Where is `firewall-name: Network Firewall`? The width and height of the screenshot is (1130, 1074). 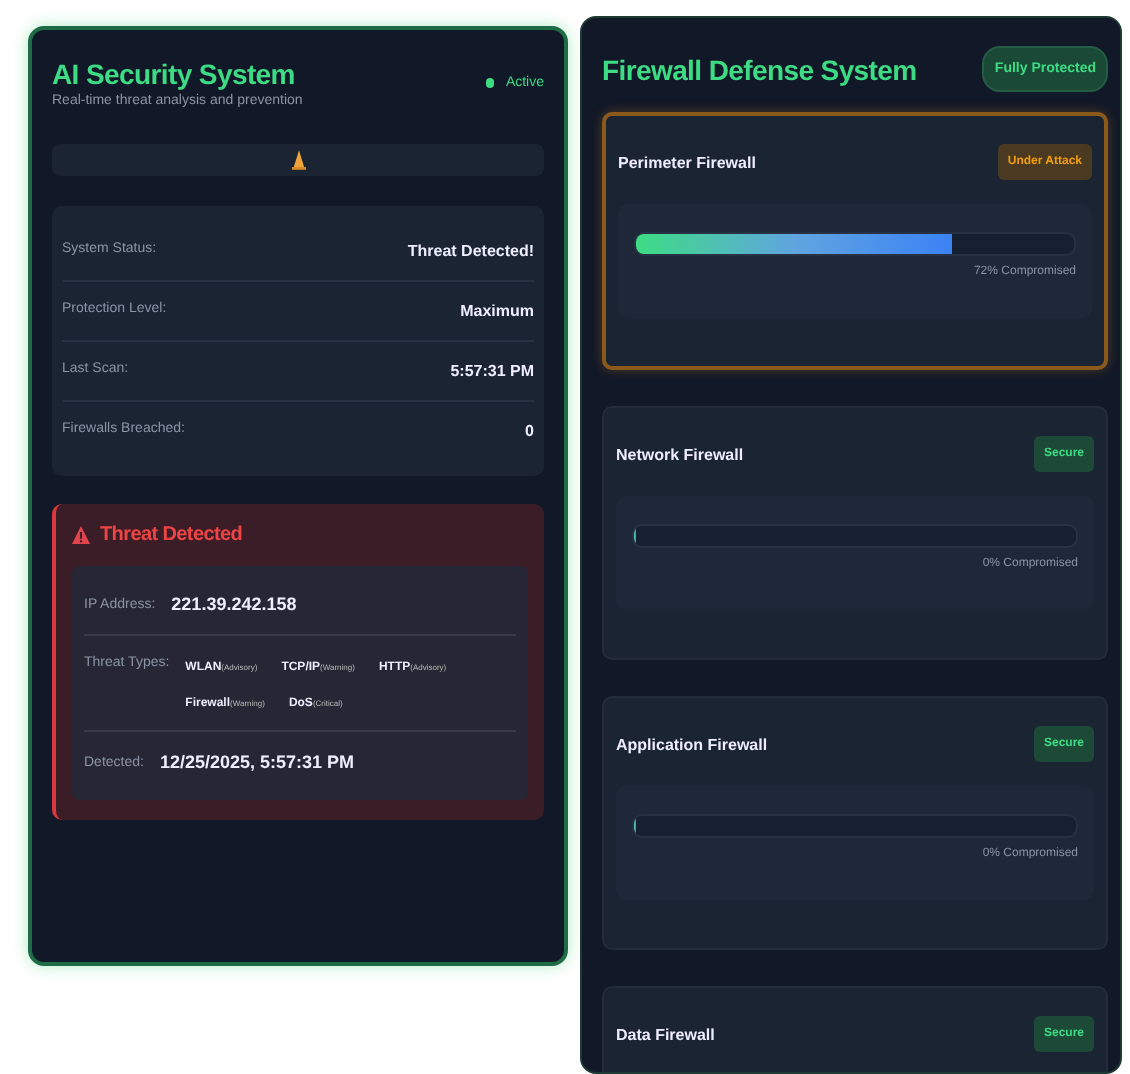
firewall-name: Network Firewall is located at coordinates (680, 454).